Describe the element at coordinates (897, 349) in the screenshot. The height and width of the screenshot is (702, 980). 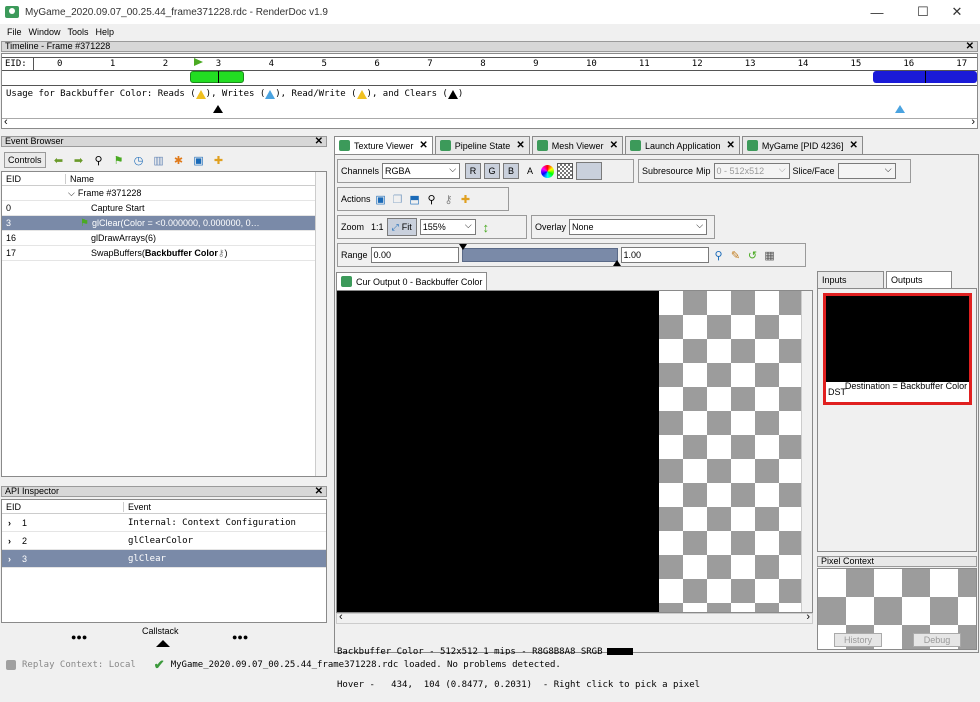
I see `output-thumbnail: DST Destination = Backbuffer Color` at that location.